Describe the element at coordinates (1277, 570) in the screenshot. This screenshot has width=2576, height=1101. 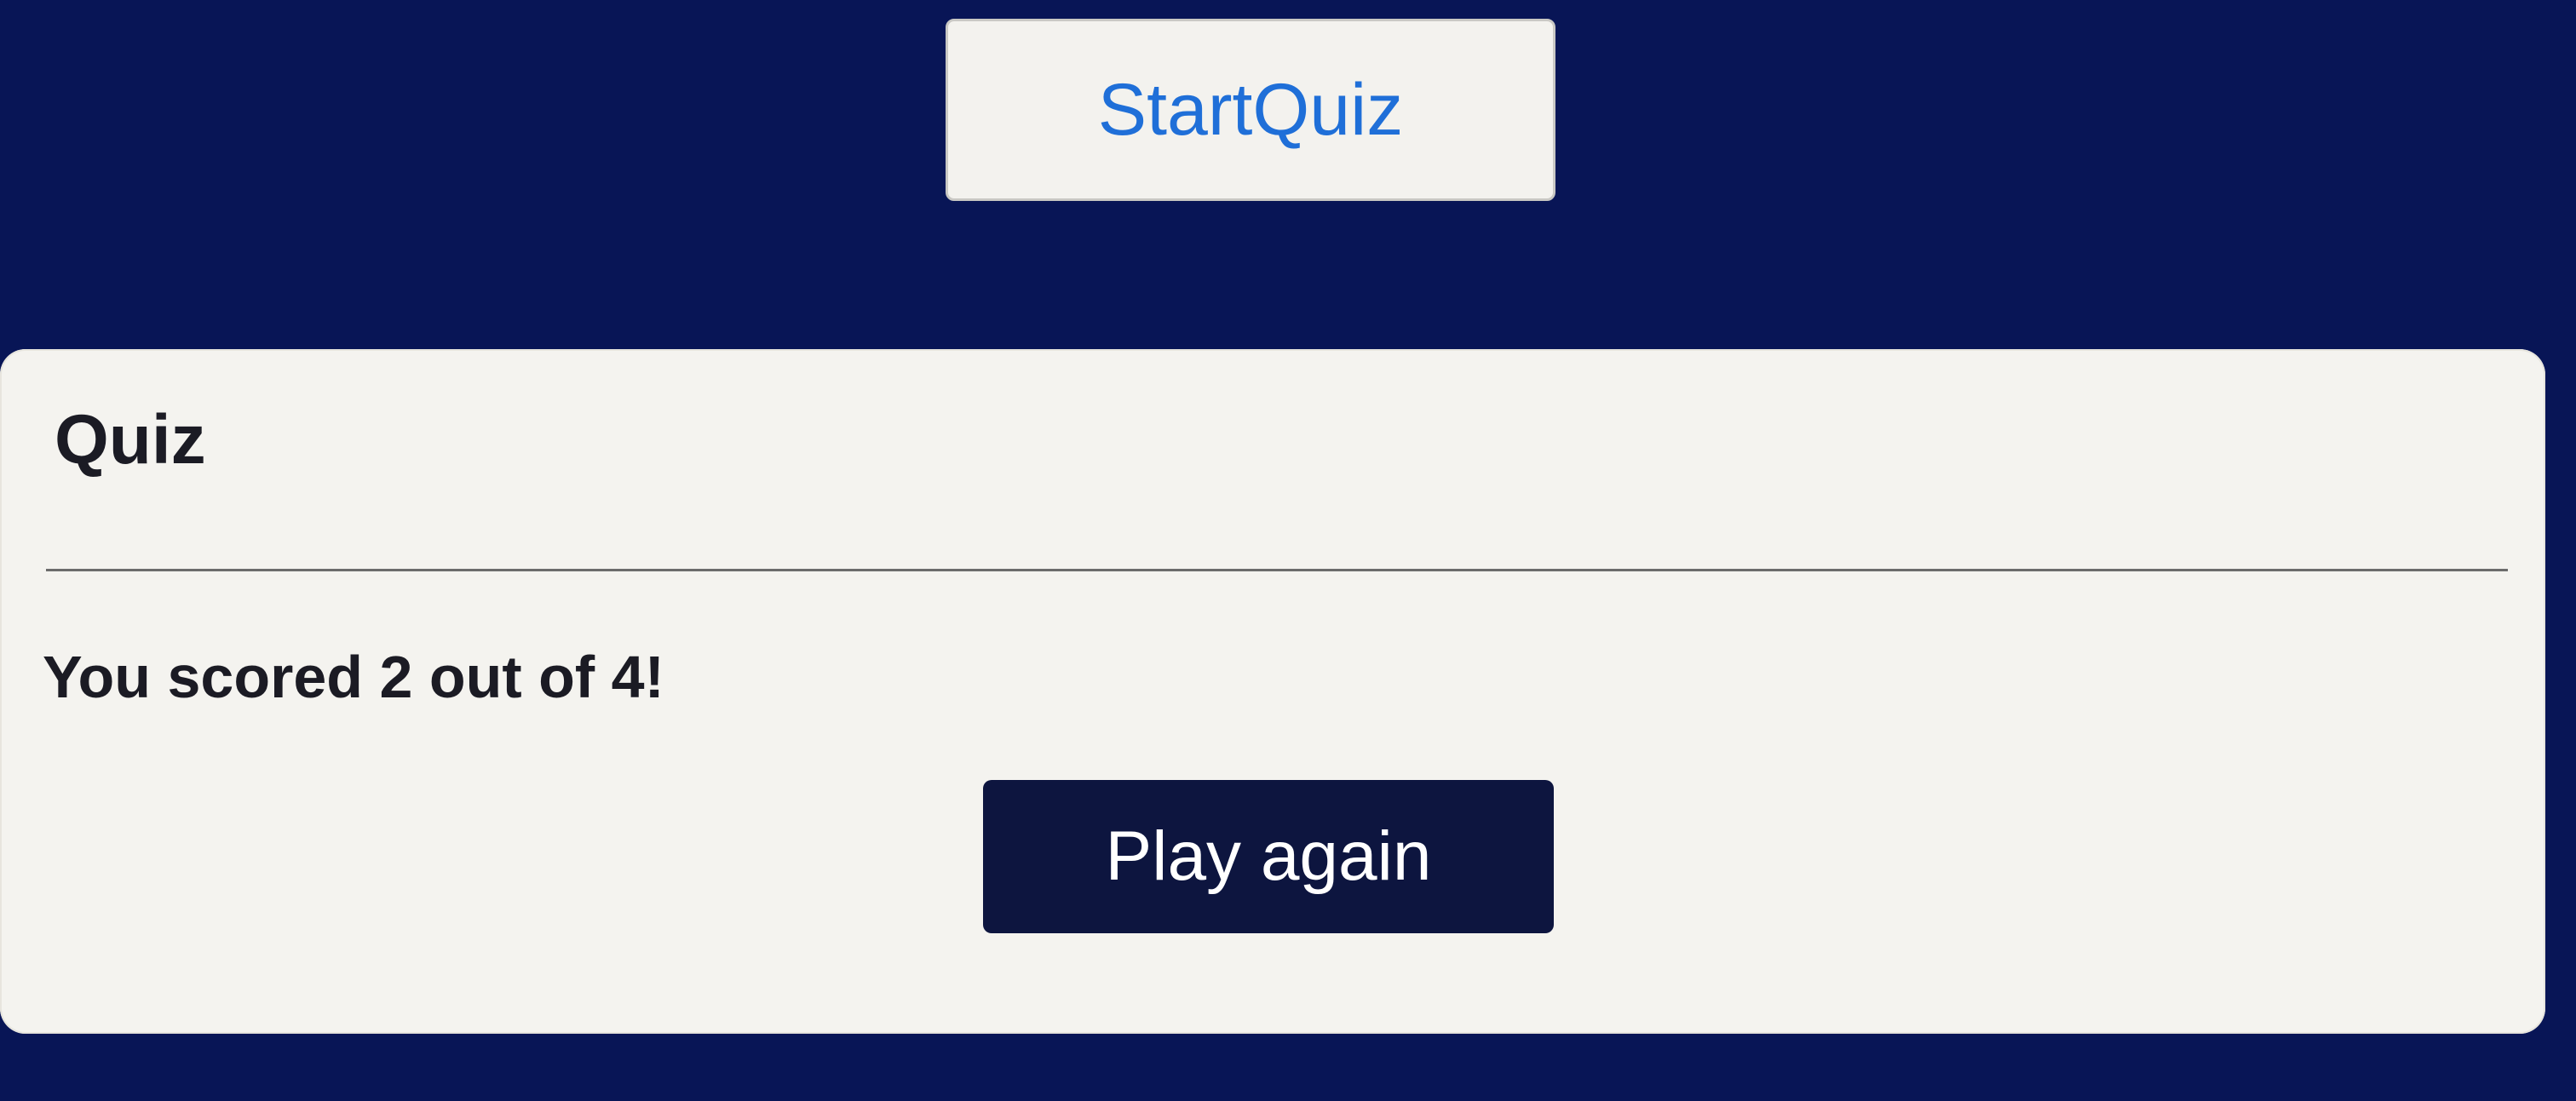
I see `divider` at that location.